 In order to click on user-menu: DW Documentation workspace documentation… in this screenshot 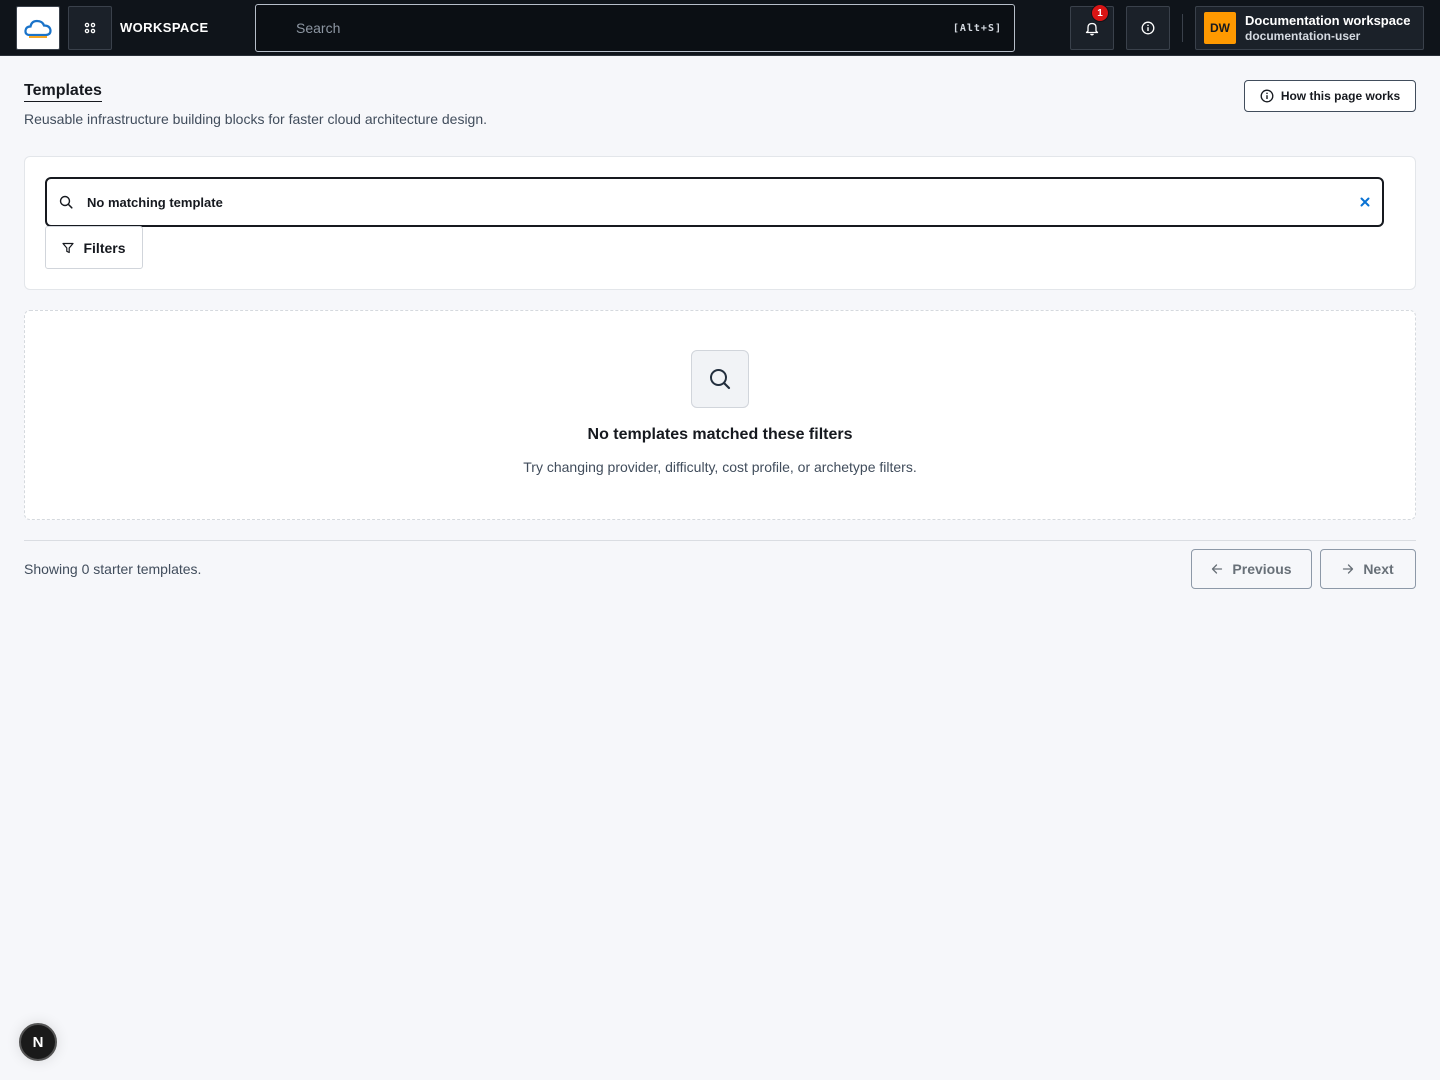, I will do `click(1309, 28)`.